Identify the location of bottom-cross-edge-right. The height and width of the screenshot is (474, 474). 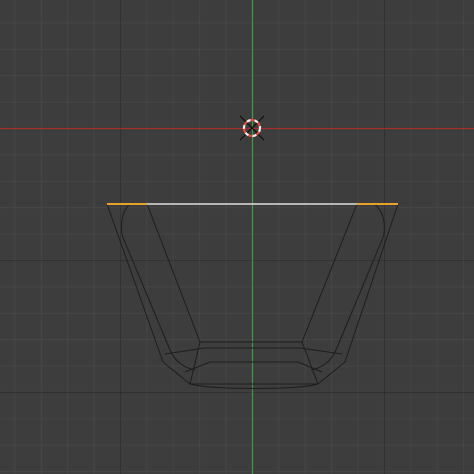
(310, 363).